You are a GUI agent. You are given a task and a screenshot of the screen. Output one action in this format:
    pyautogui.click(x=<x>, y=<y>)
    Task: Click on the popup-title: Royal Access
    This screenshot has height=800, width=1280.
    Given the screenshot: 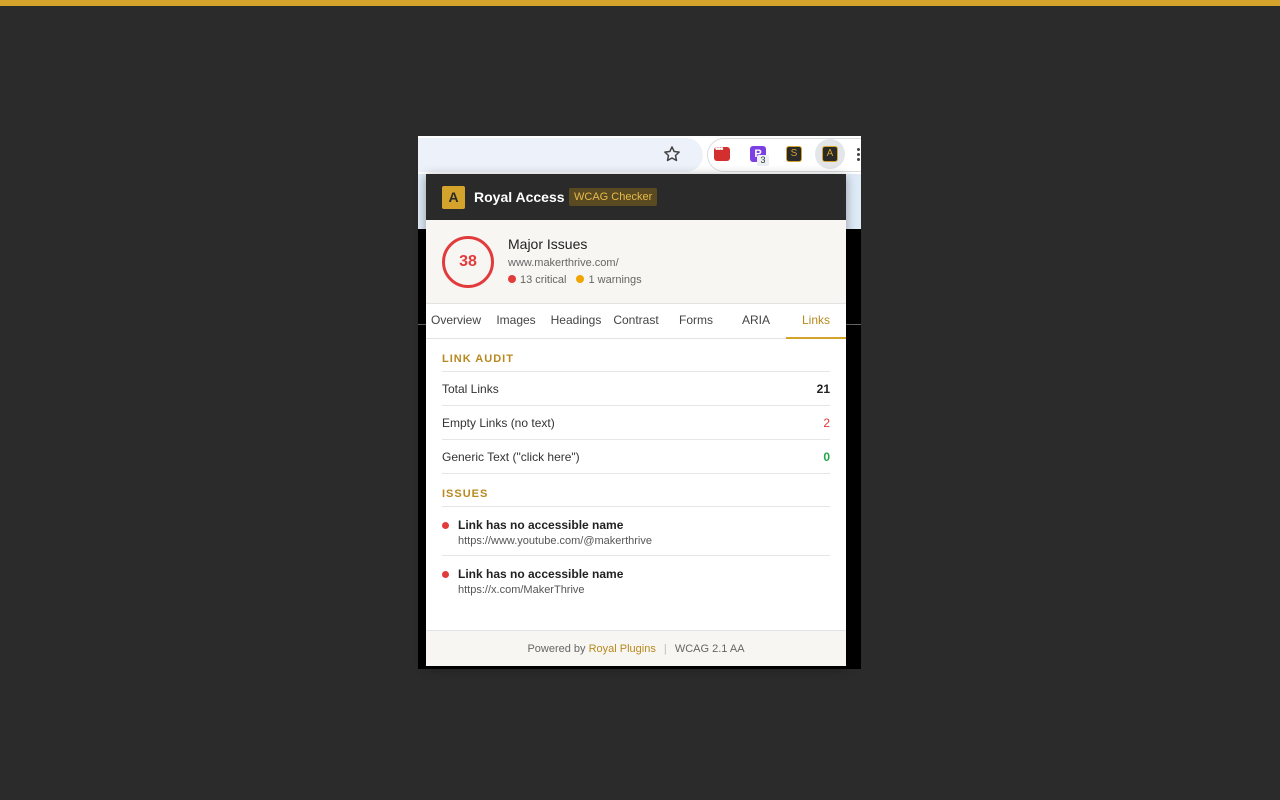 What is the action you would take?
    pyautogui.click(x=519, y=197)
    